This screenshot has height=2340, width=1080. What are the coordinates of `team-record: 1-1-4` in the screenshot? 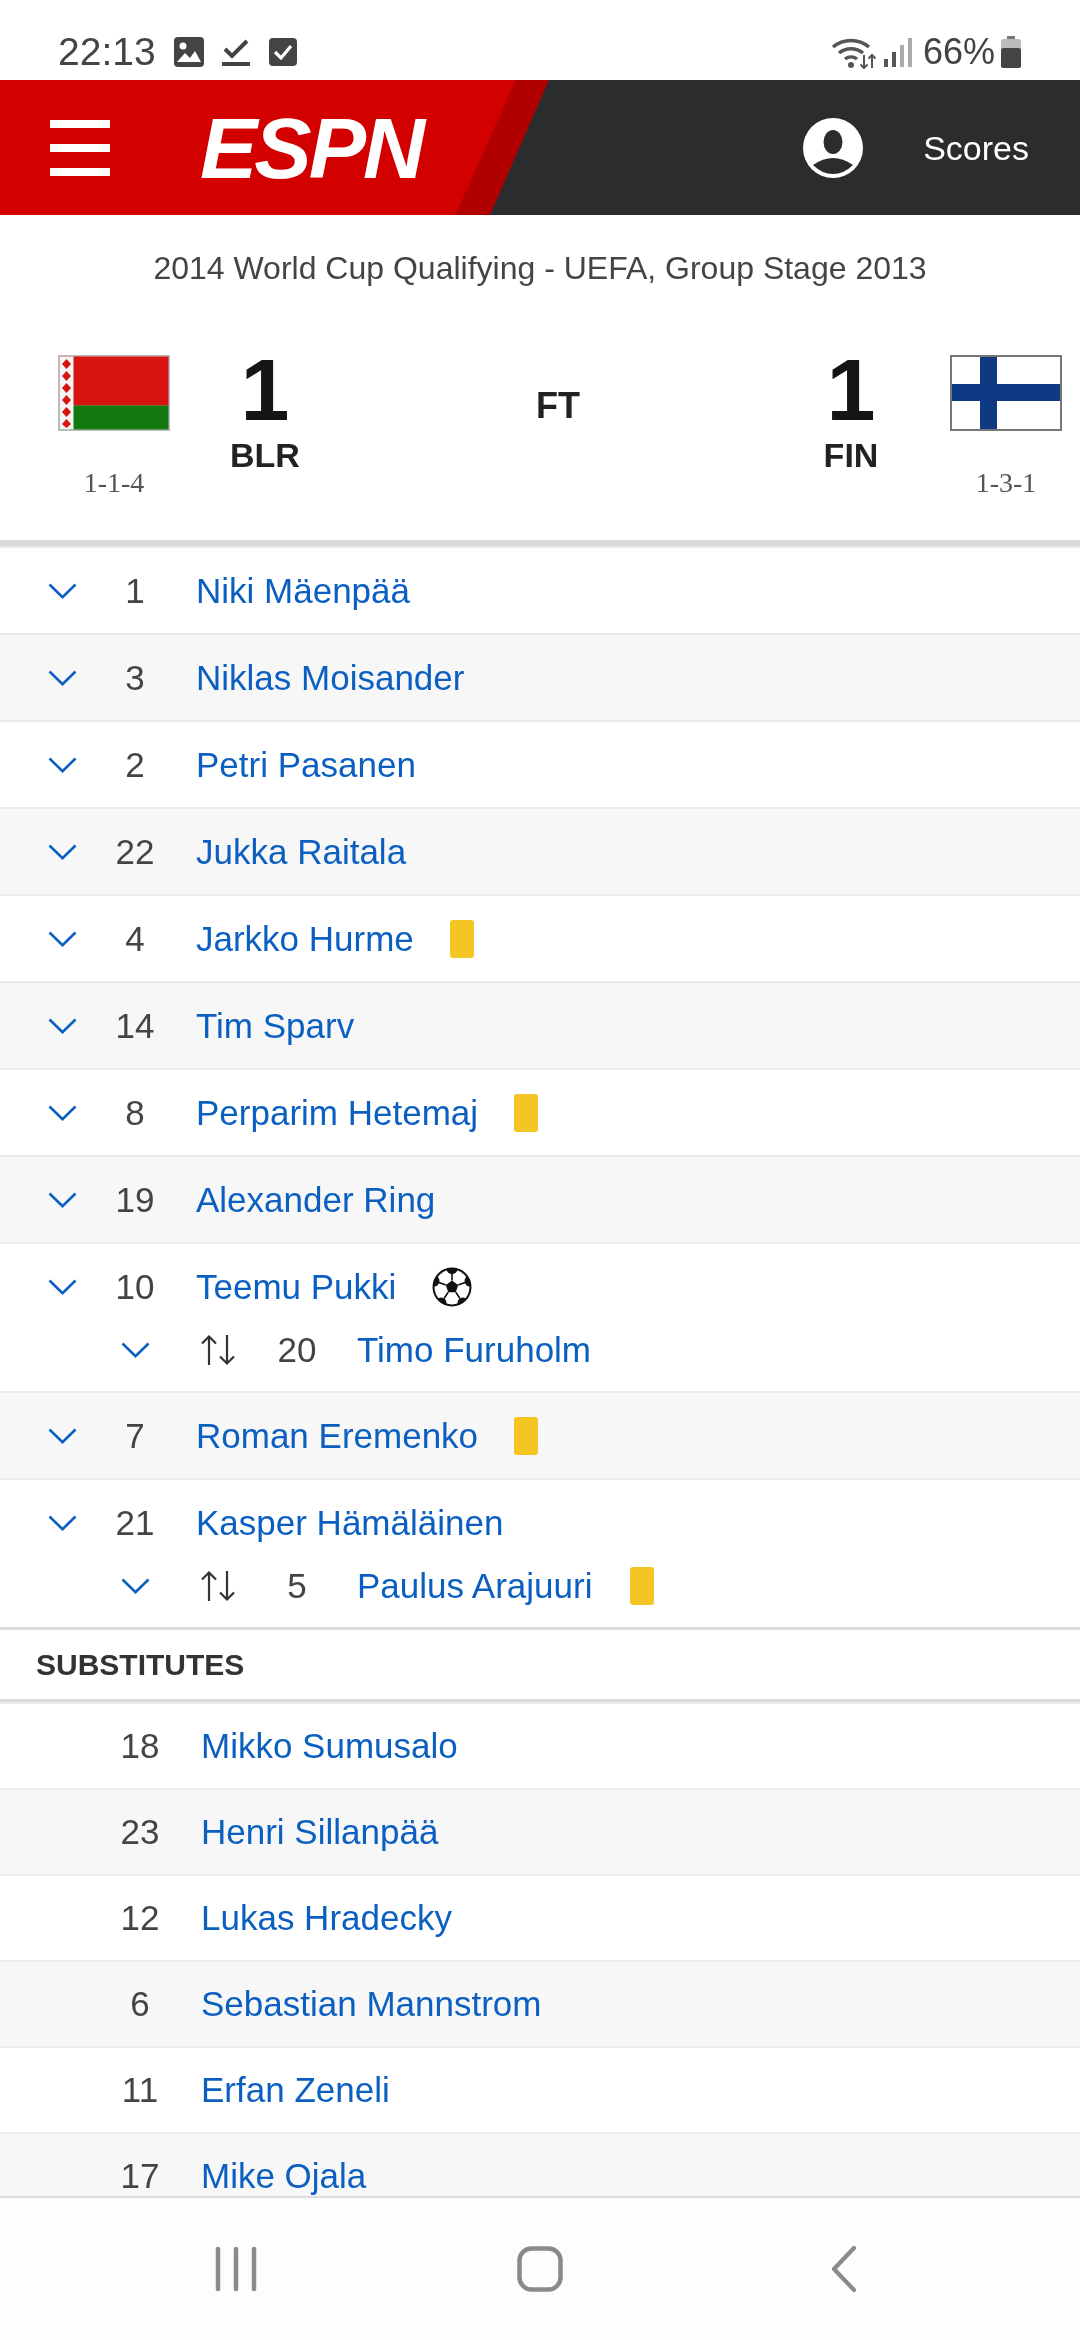 It's located at (114, 483).